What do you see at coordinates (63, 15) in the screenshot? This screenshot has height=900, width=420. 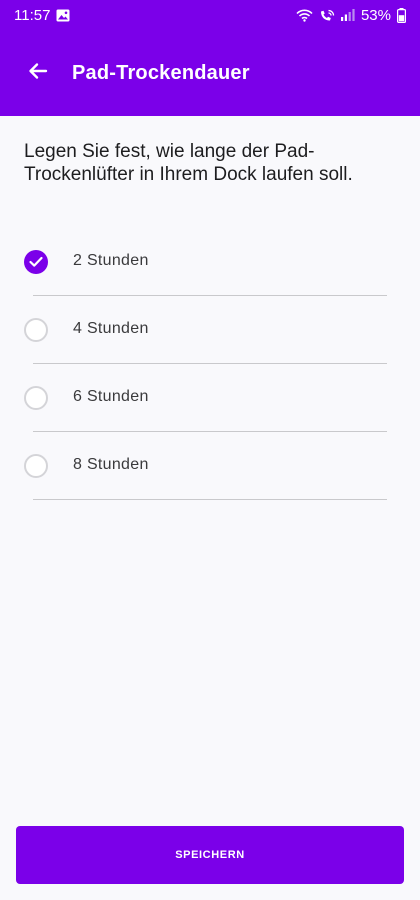 I see `gallery-icon` at bounding box center [63, 15].